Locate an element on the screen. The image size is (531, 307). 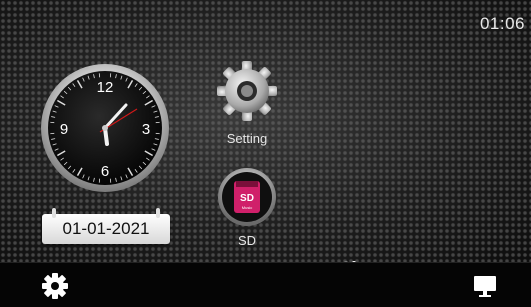
sd-card-icon: SD Music is located at coordinates (247, 197).